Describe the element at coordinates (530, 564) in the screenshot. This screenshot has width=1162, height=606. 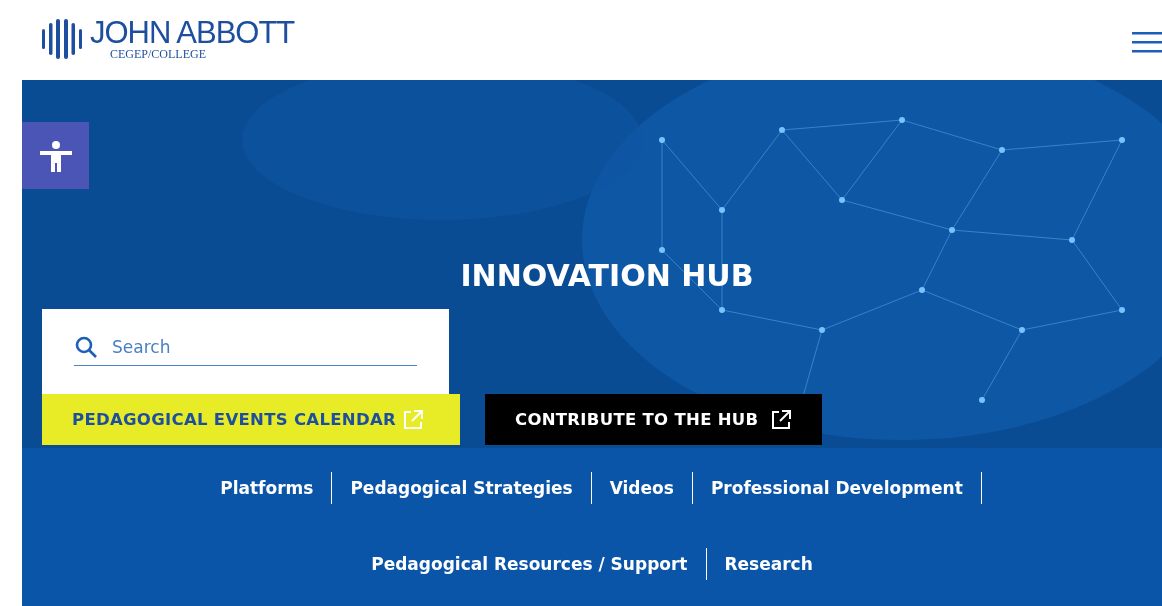
I see `nav-link: Pedagogical Resources / Support` at that location.